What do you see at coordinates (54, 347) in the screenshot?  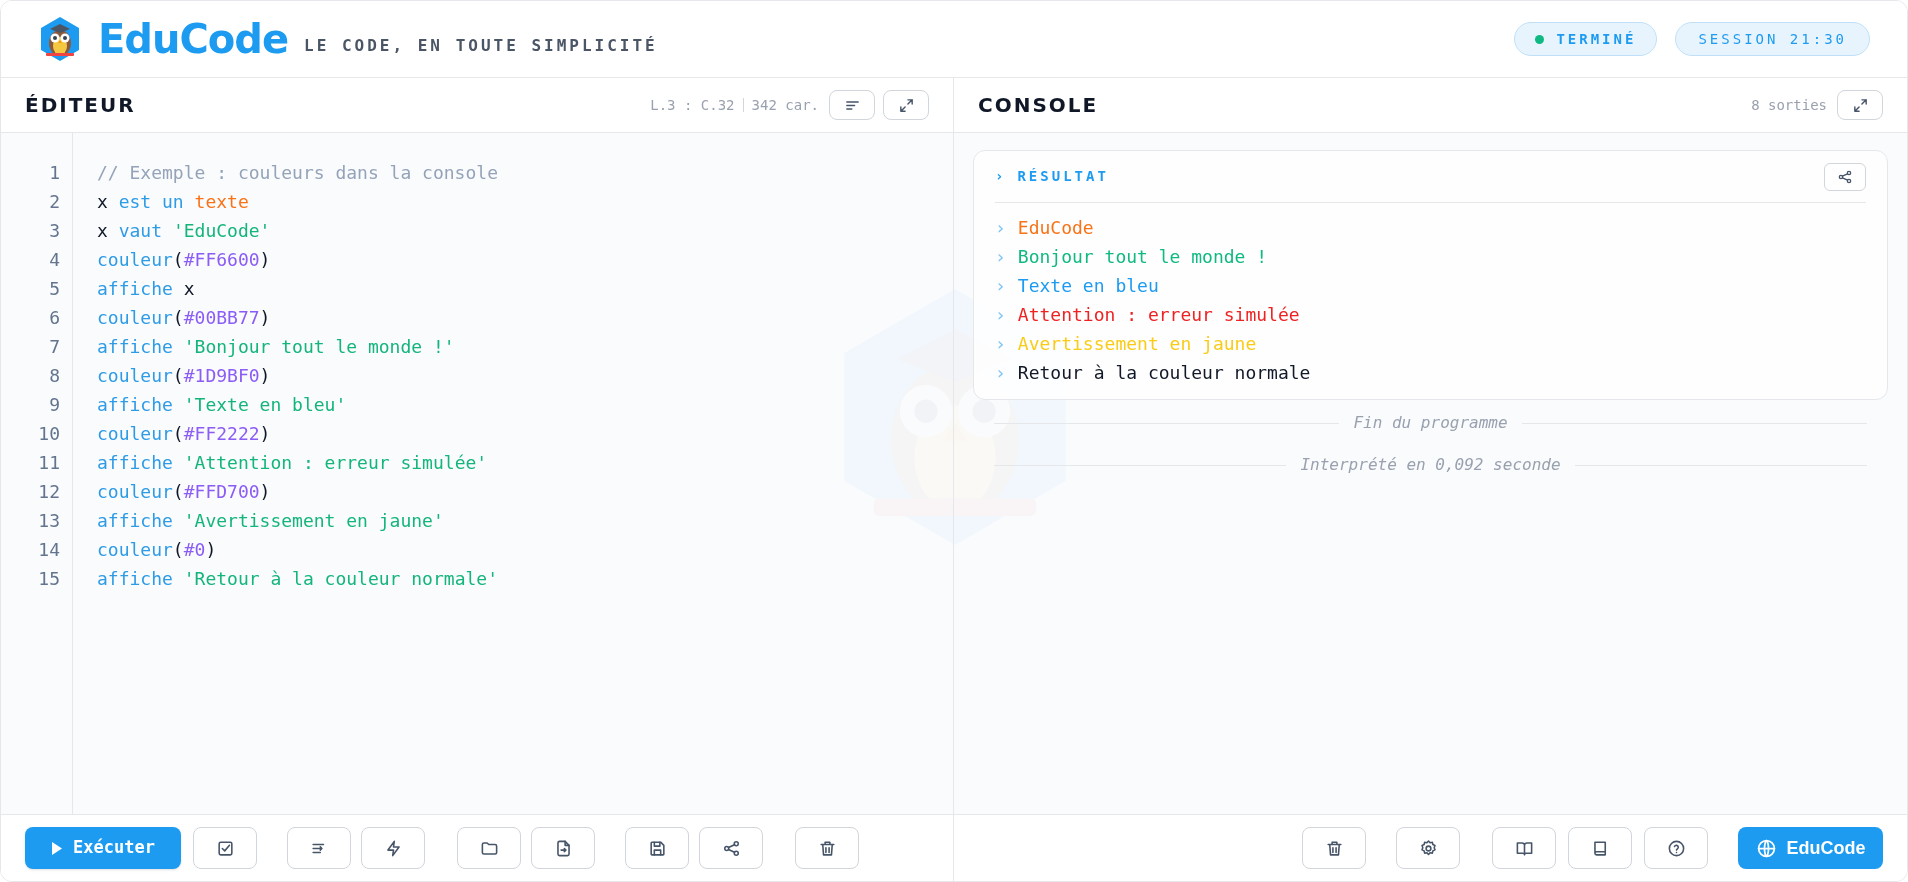 I see `line-number: 7` at bounding box center [54, 347].